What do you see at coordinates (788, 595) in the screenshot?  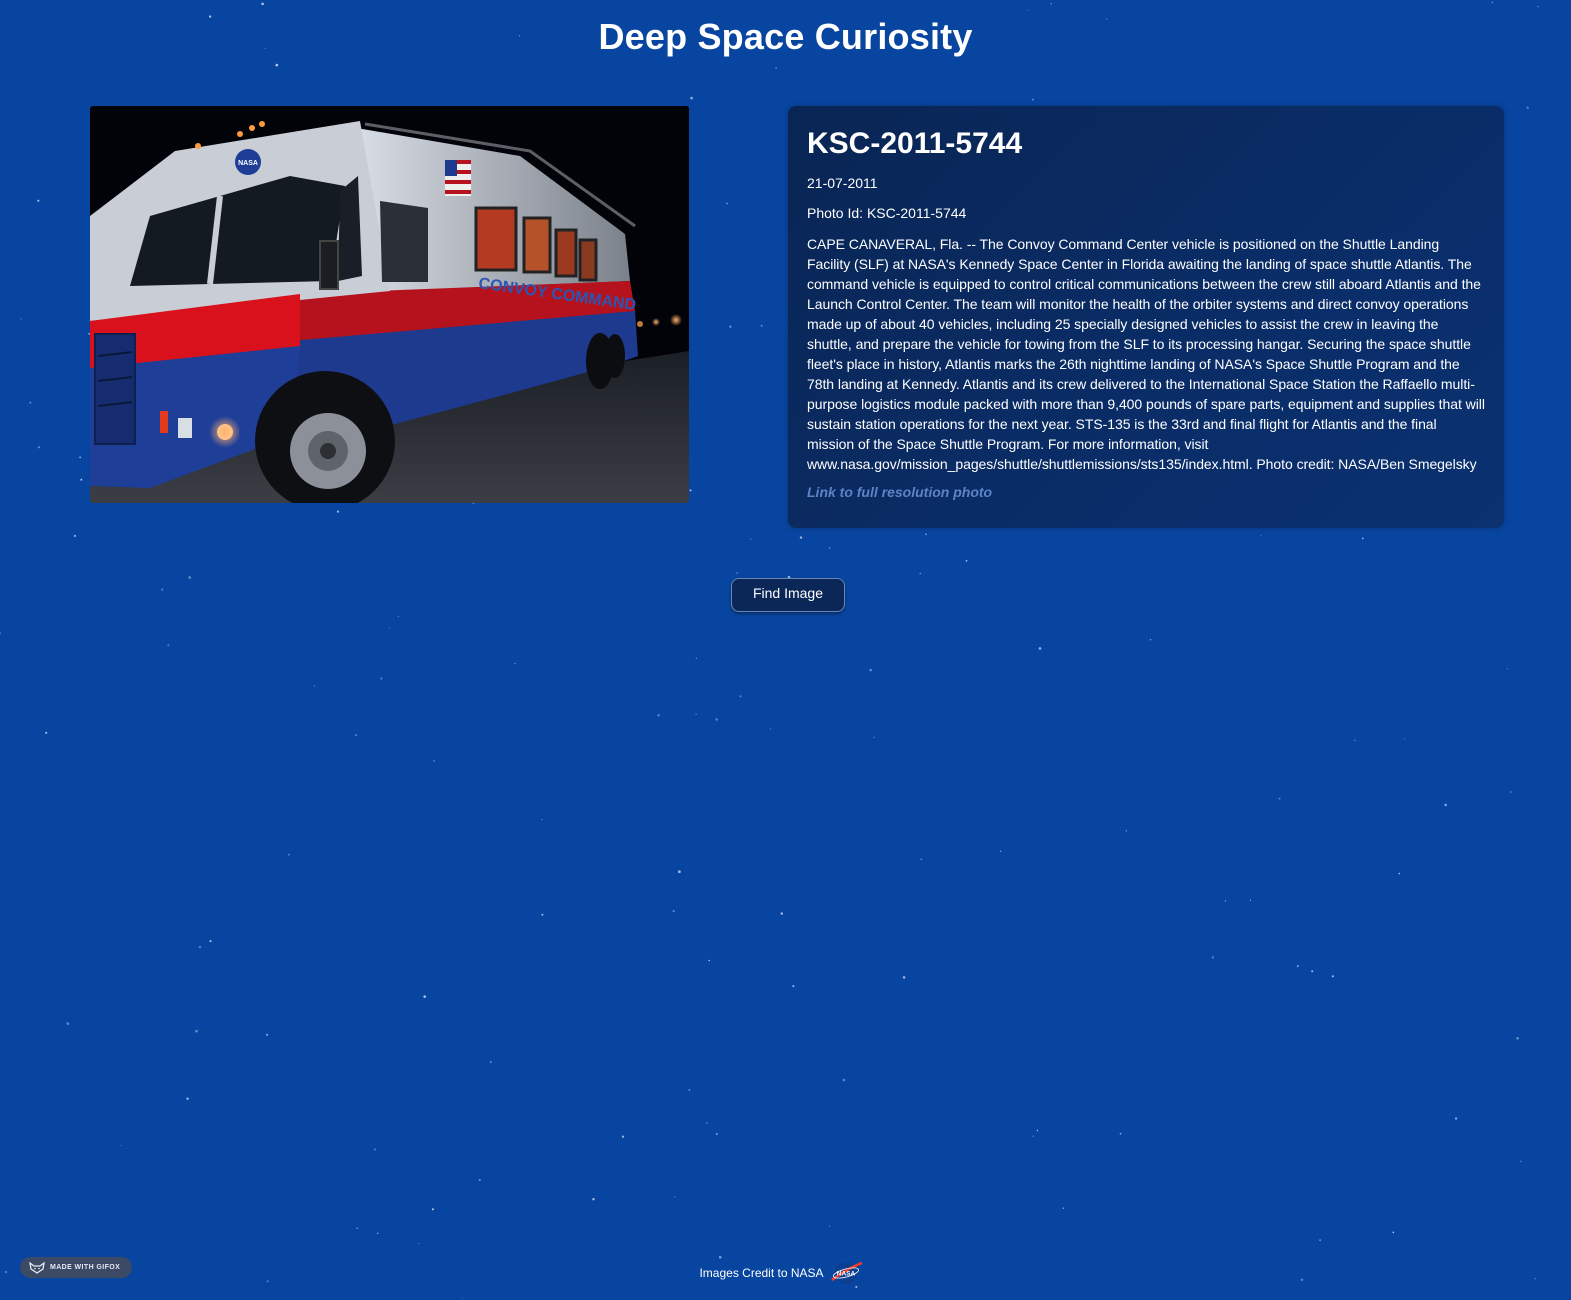 I see `find-image-button: Find Image` at bounding box center [788, 595].